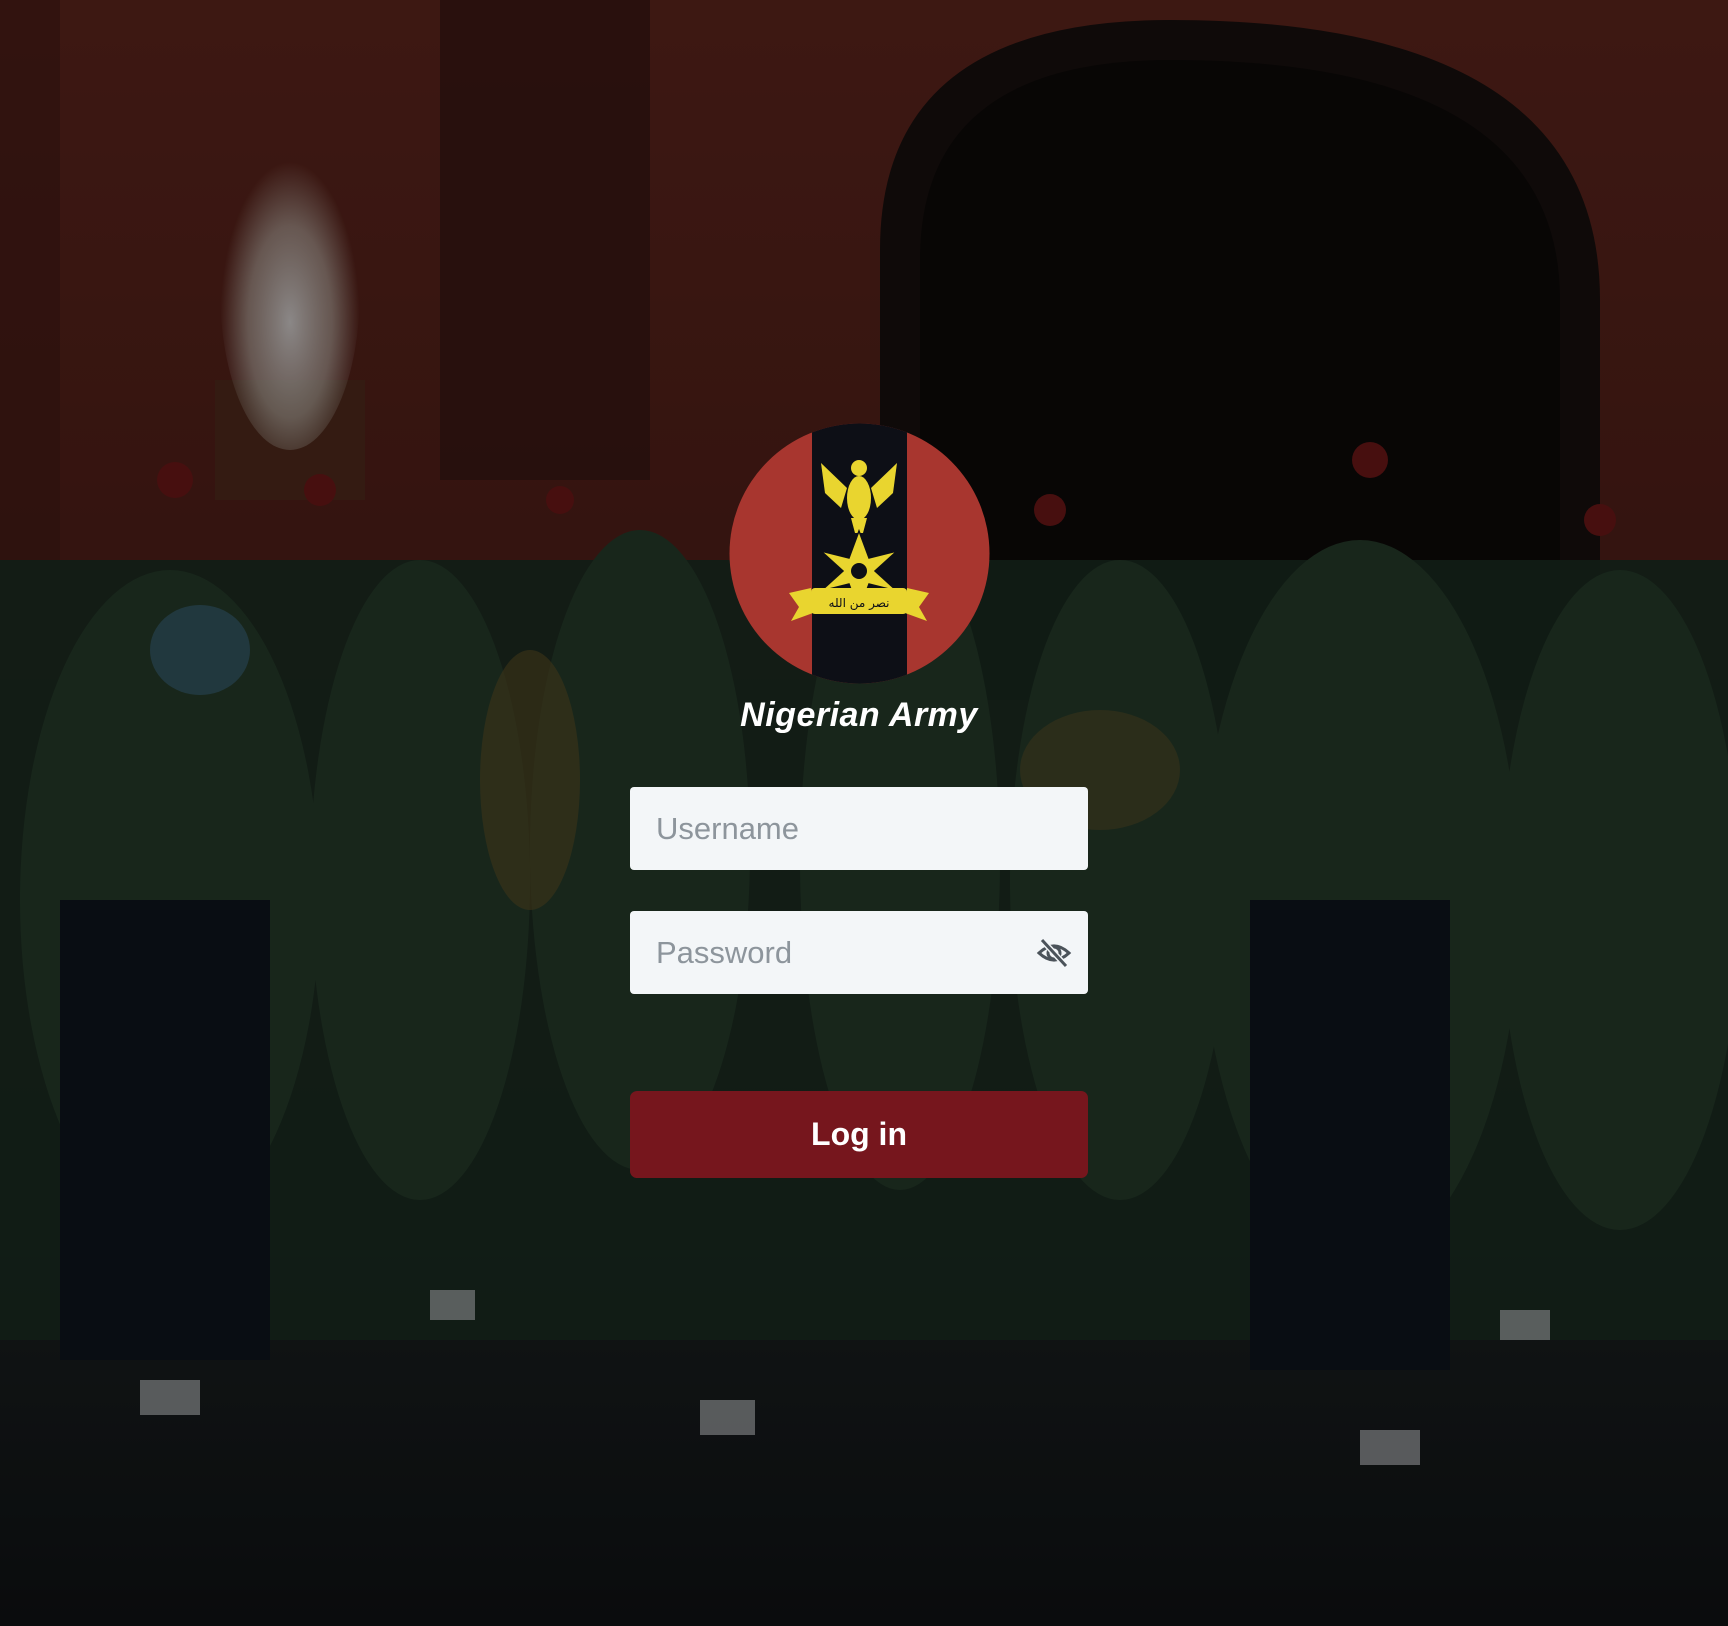  I want to click on username-field, so click(859, 828).